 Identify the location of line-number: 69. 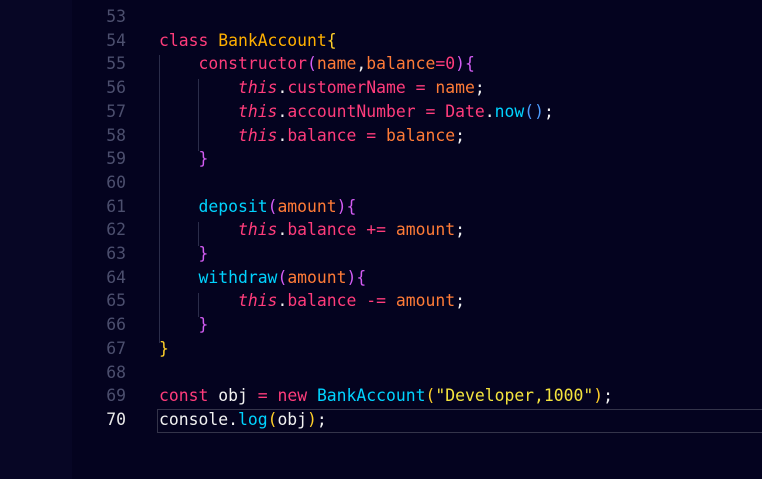
(116, 396).